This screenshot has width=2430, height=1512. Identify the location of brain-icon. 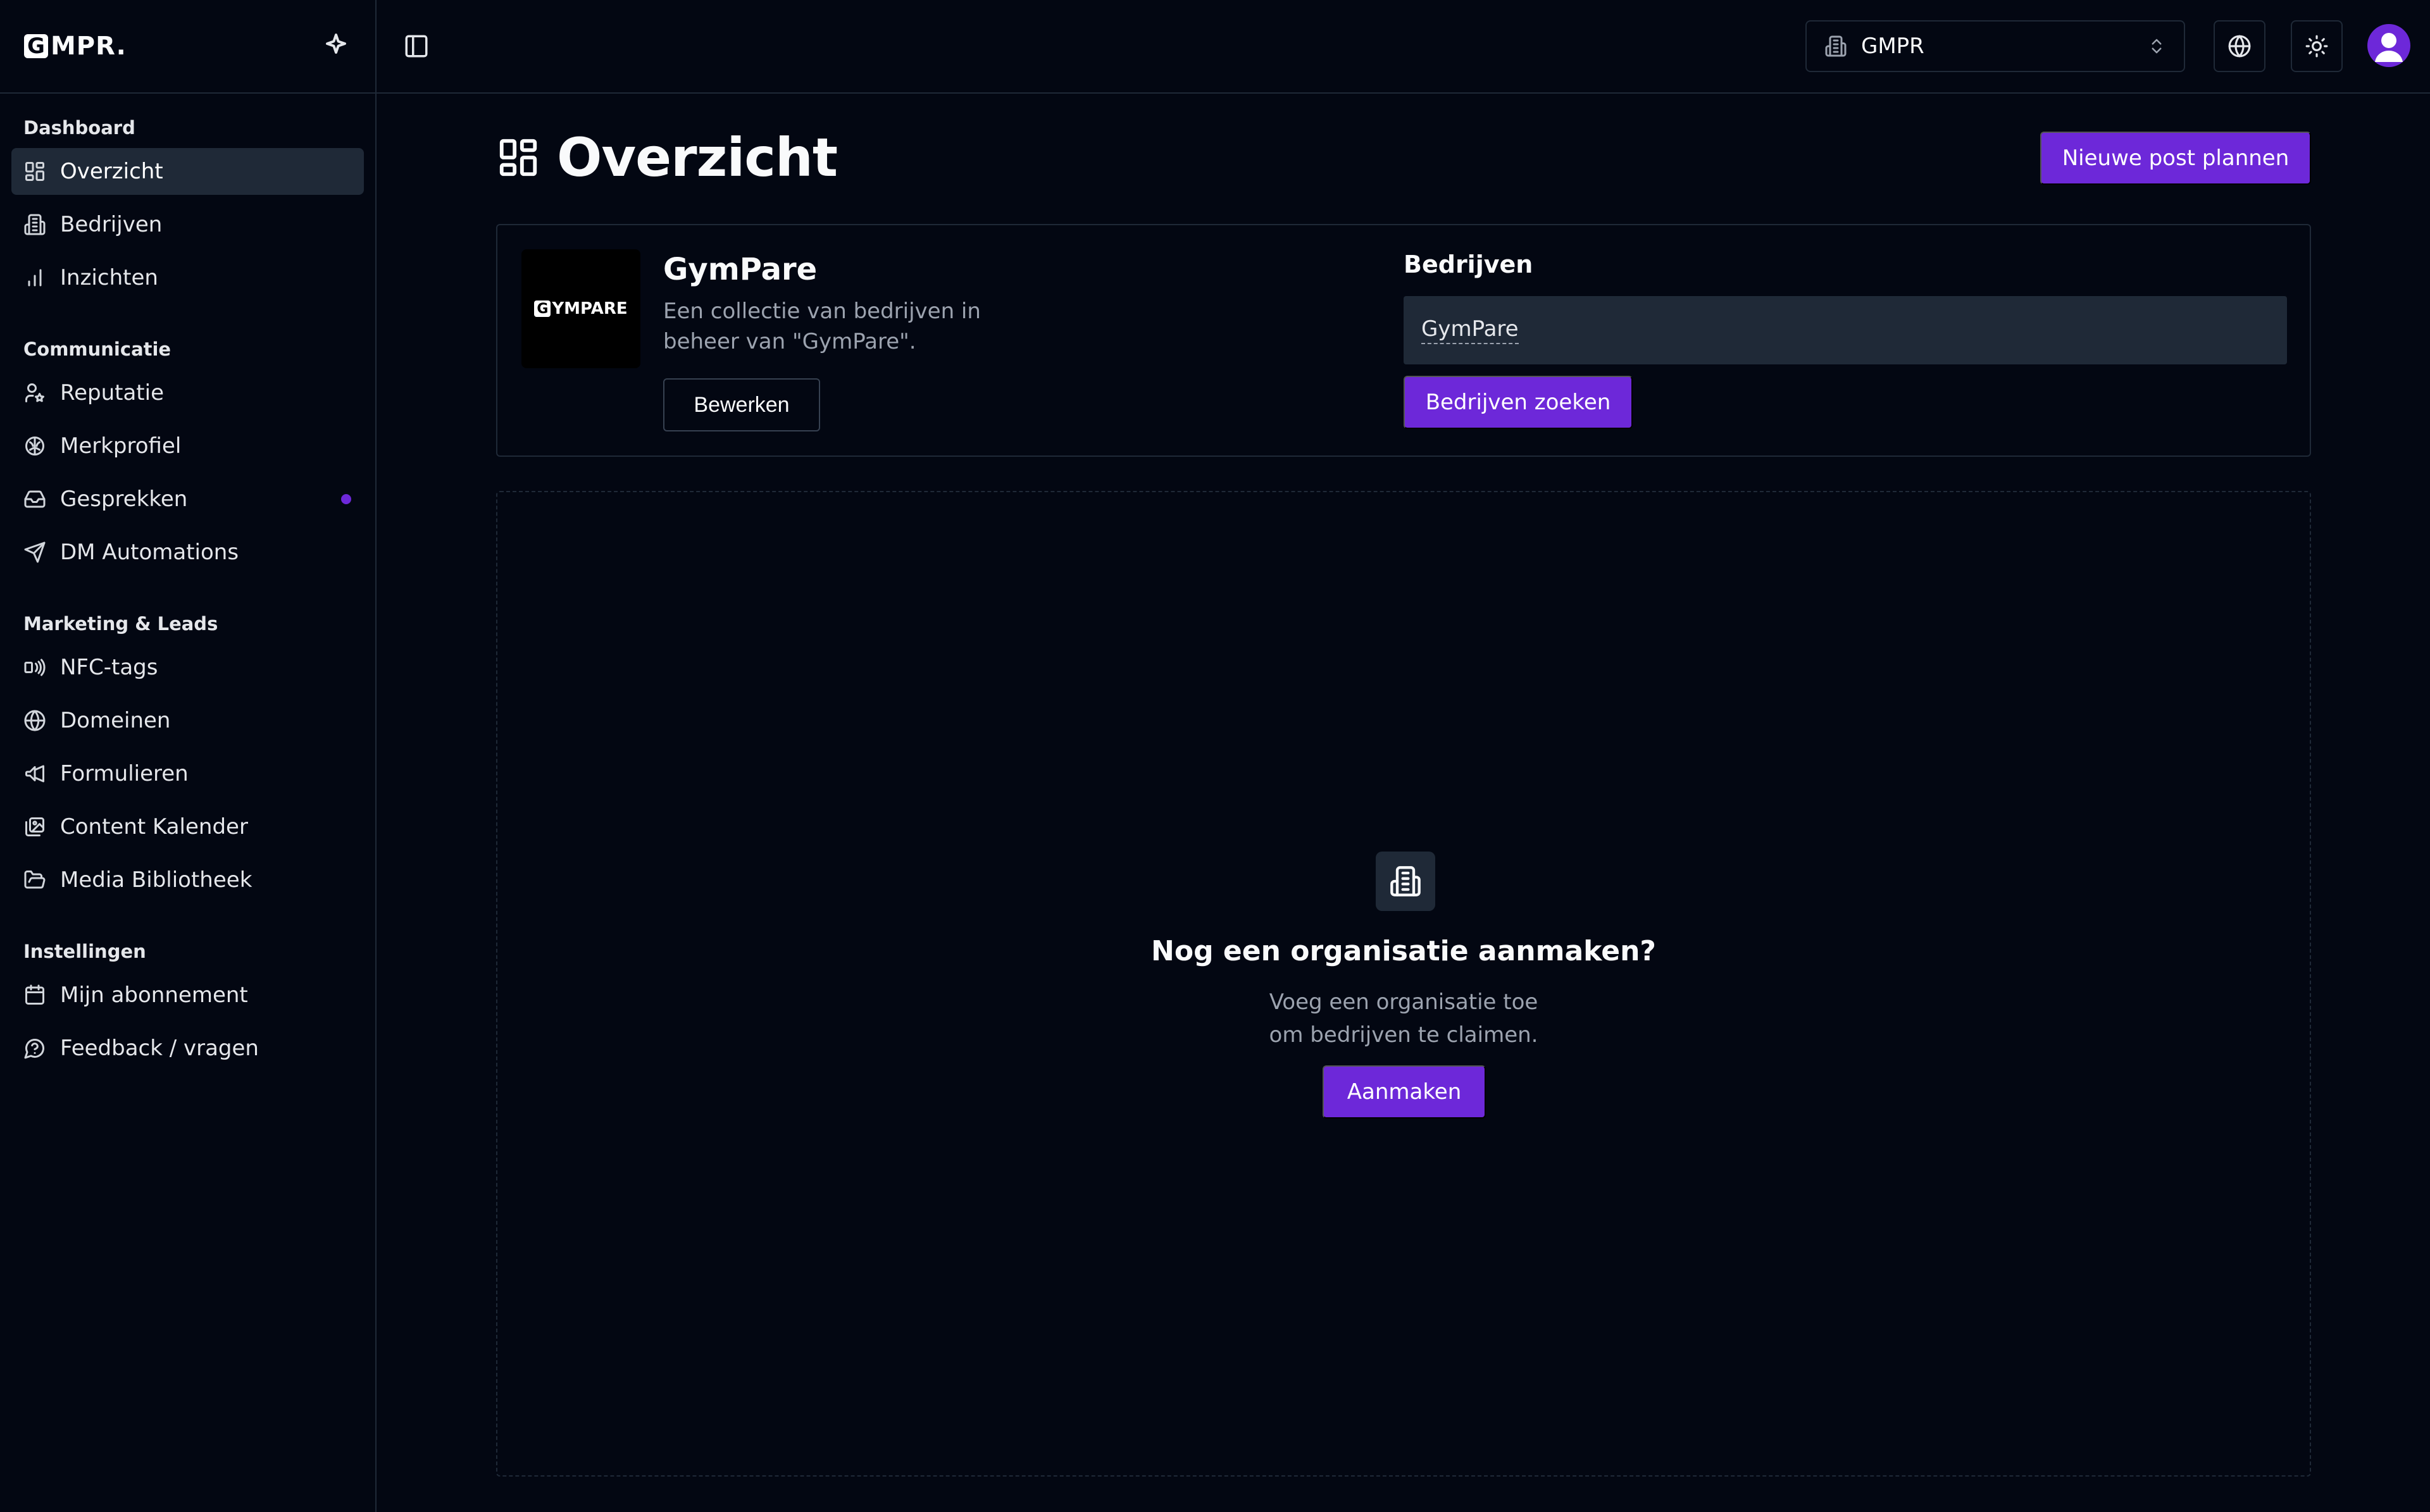
(34, 446).